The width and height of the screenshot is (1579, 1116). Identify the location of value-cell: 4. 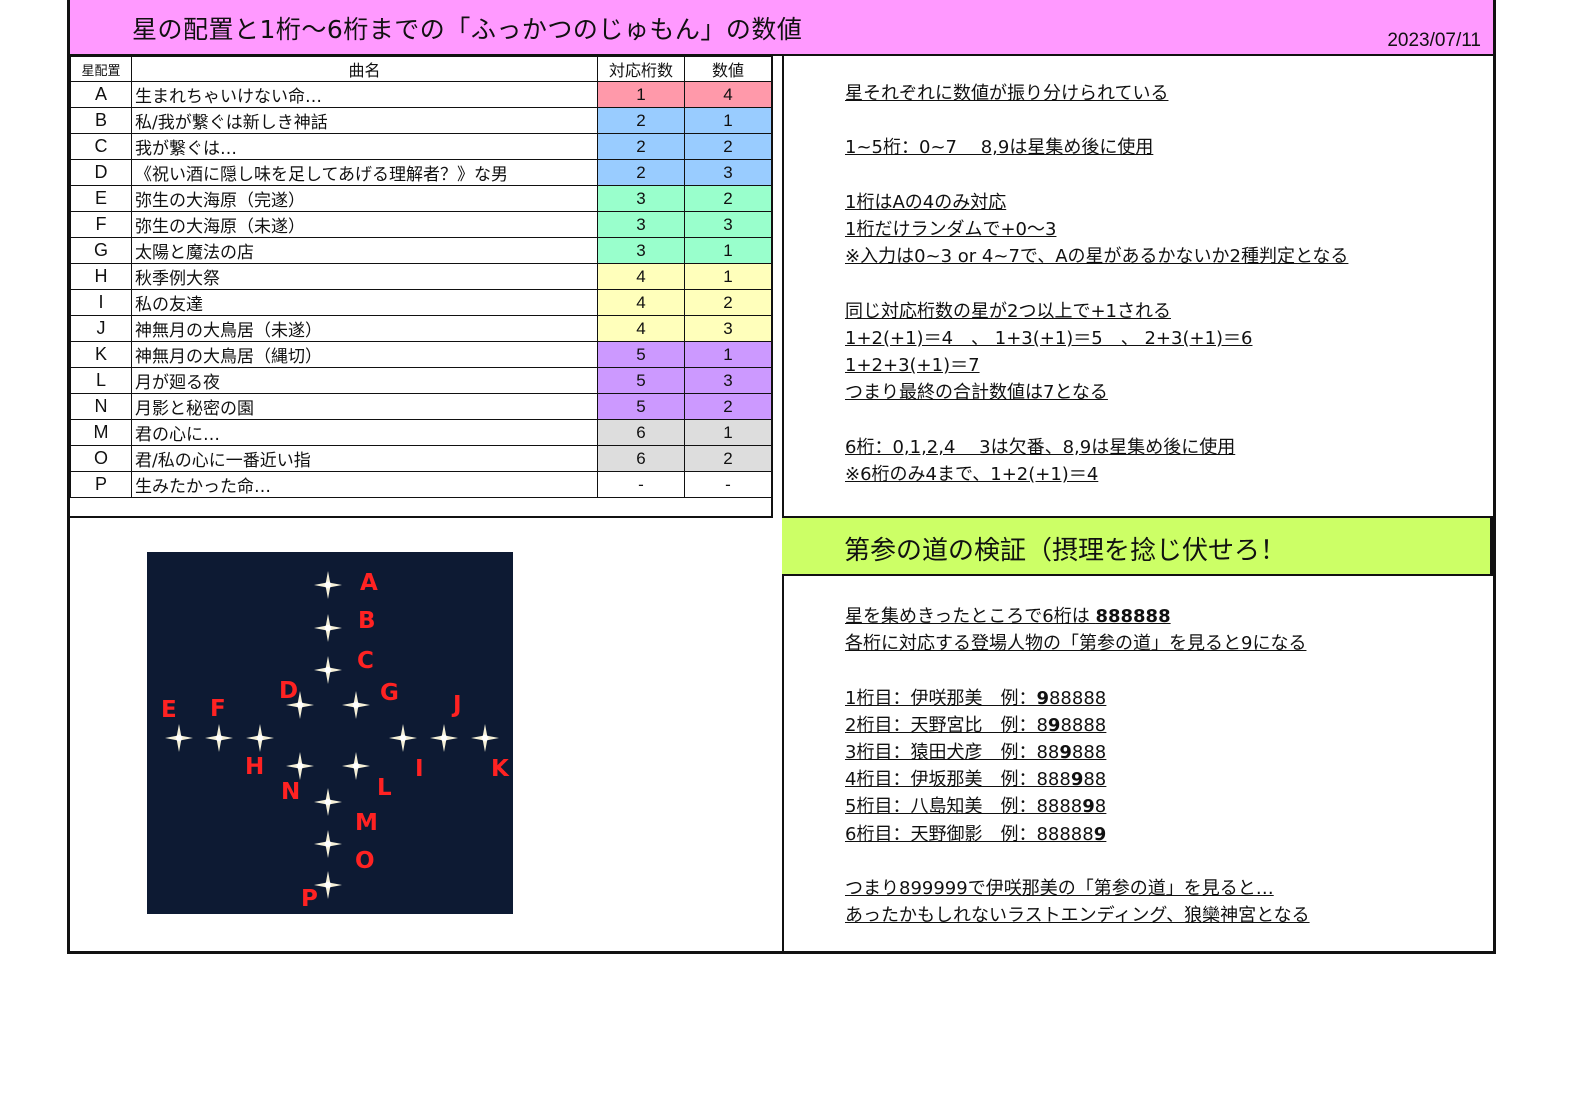
(728, 94).